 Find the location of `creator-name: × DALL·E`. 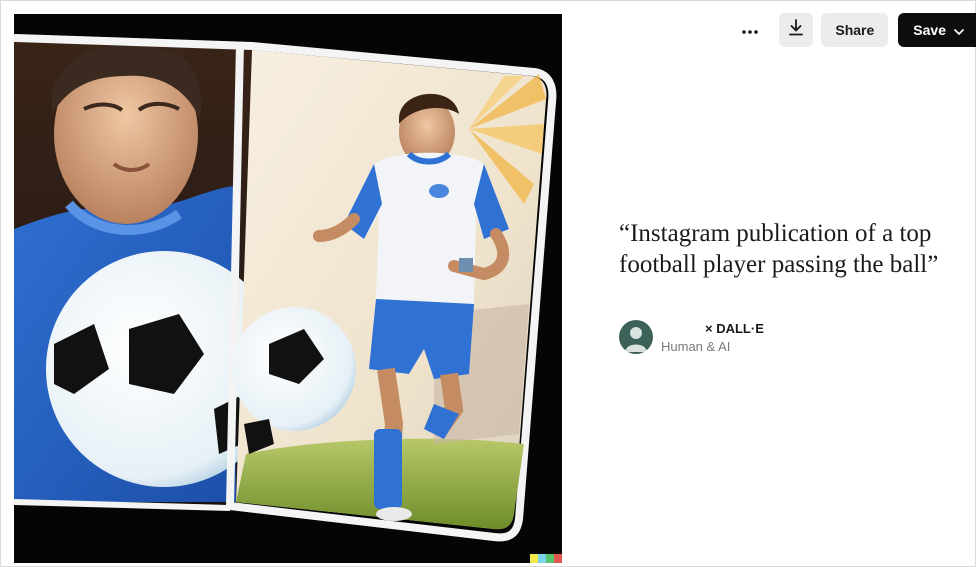

creator-name: × DALL·E is located at coordinates (712, 328).